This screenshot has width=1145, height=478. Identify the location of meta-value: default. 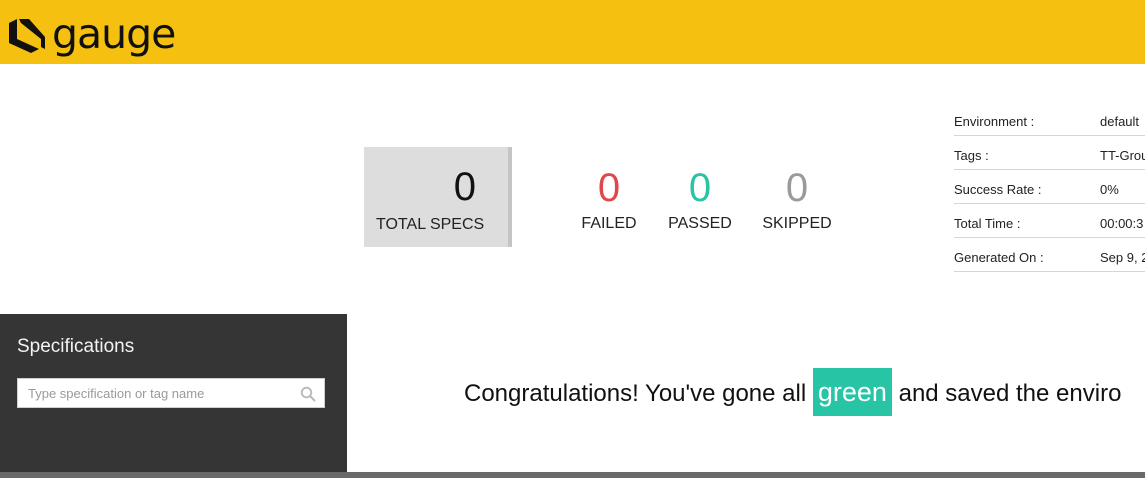
(1120, 121).